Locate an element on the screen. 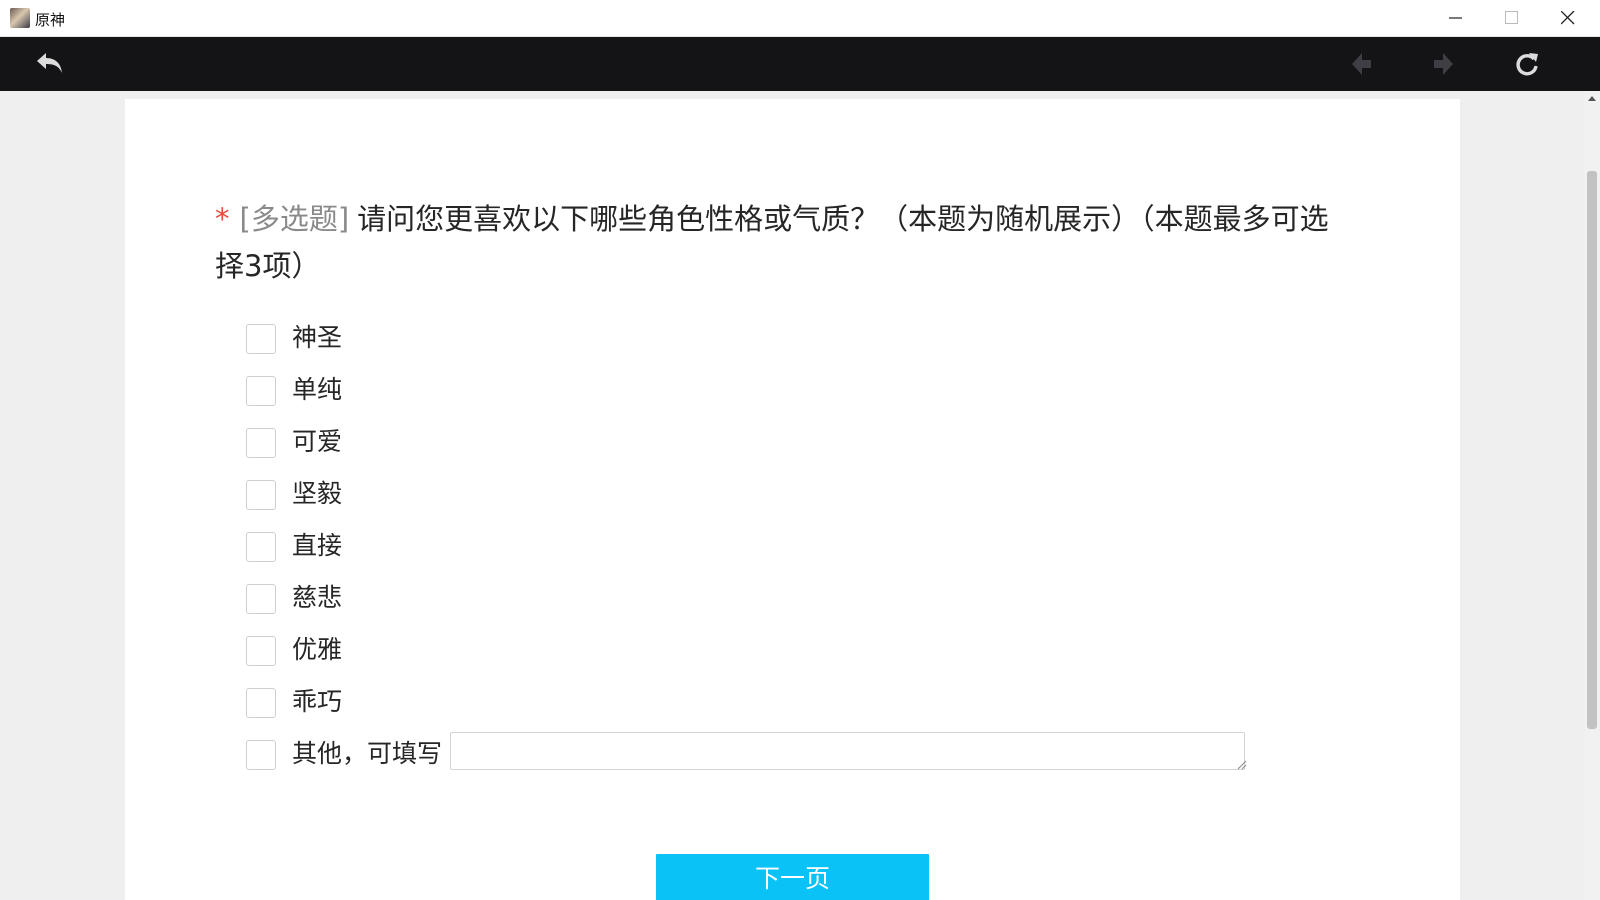  vertical-scrollbar is located at coordinates (1592, 495).